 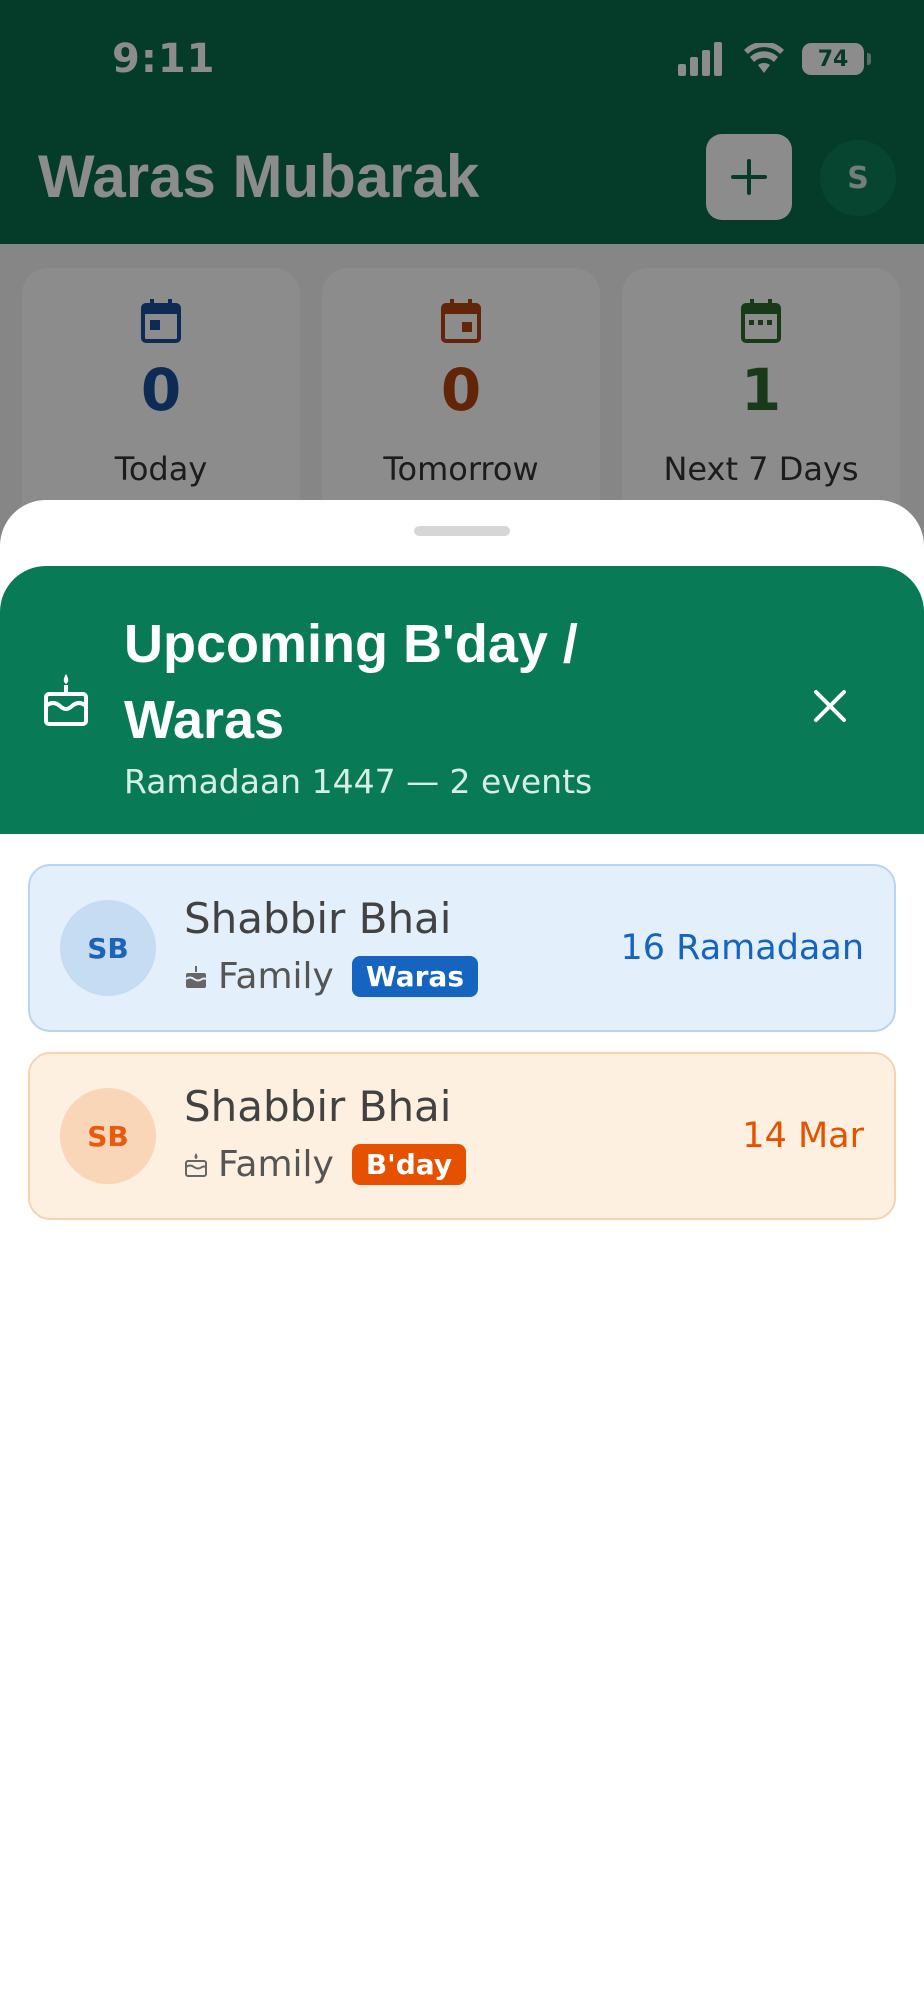 I want to click on sheet-title: Upcoming B'day / Waras, so click(x=351, y=682).